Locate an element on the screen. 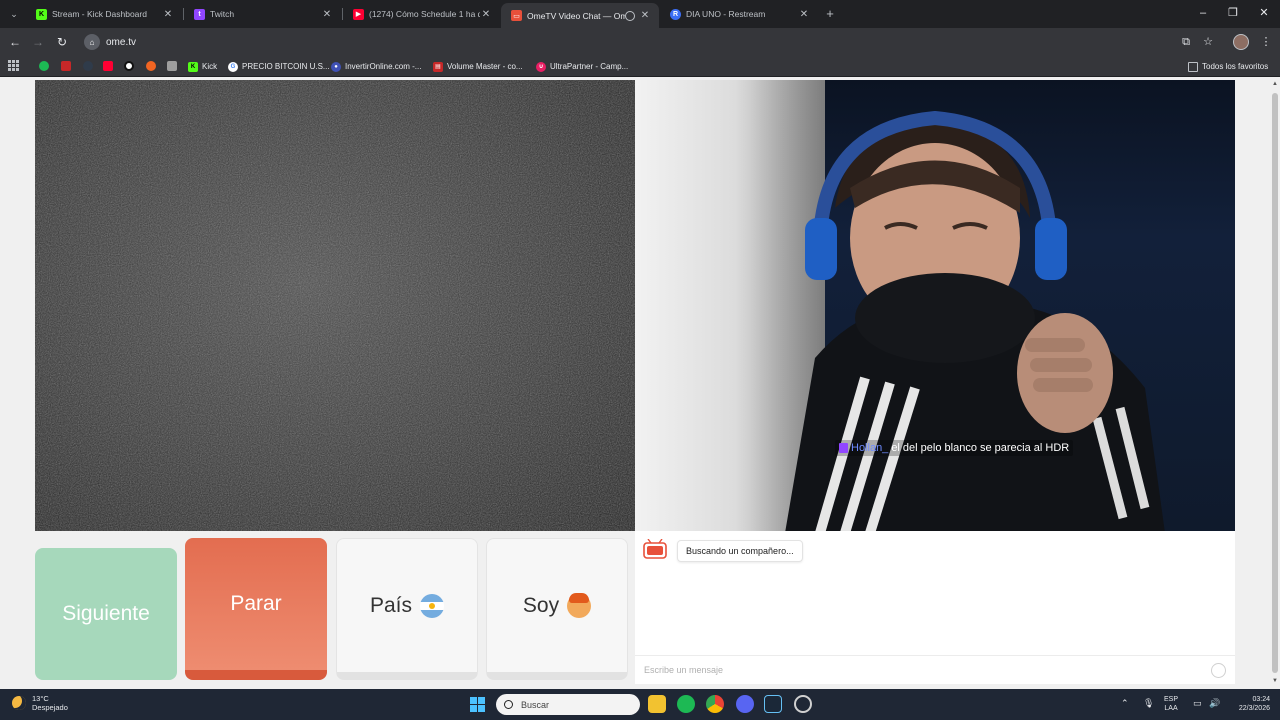 Image resolution: width=1280 pixels, height=720 pixels. discord-icon is located at coordinates (745, 704).